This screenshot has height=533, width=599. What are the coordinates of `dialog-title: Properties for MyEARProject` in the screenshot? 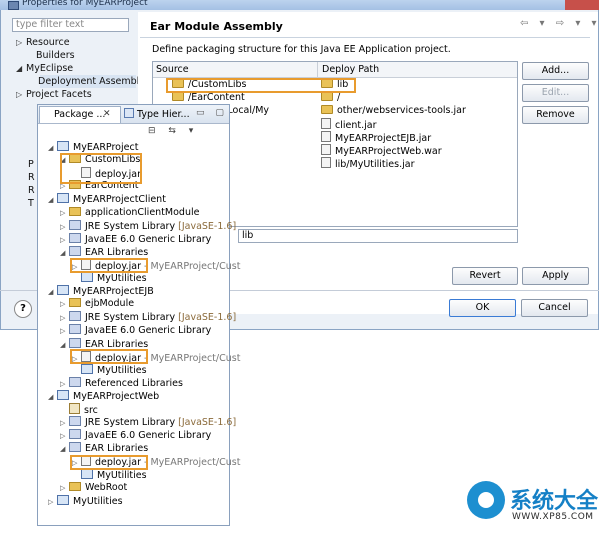 It's located at (85, 4).